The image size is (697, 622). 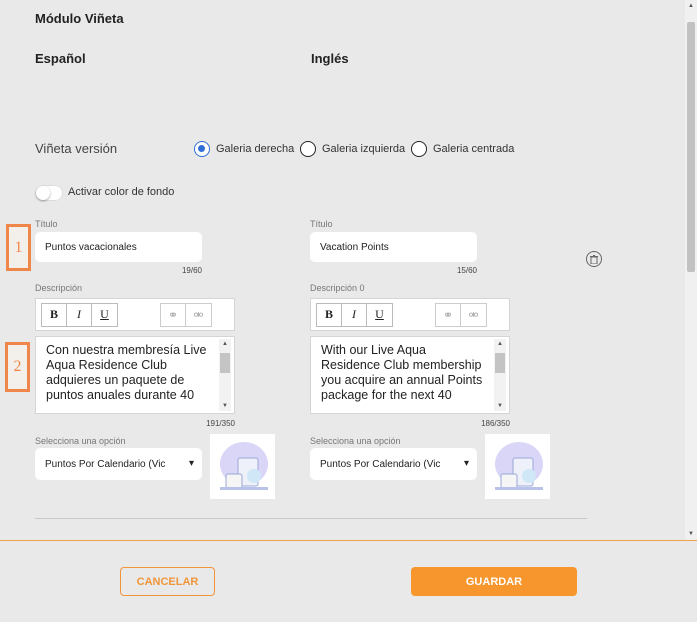 What do you see at coordinates (364, 149) in the screenshot?
I see `radio-label: Galeria izquierda` at bounding box center [364, 149].